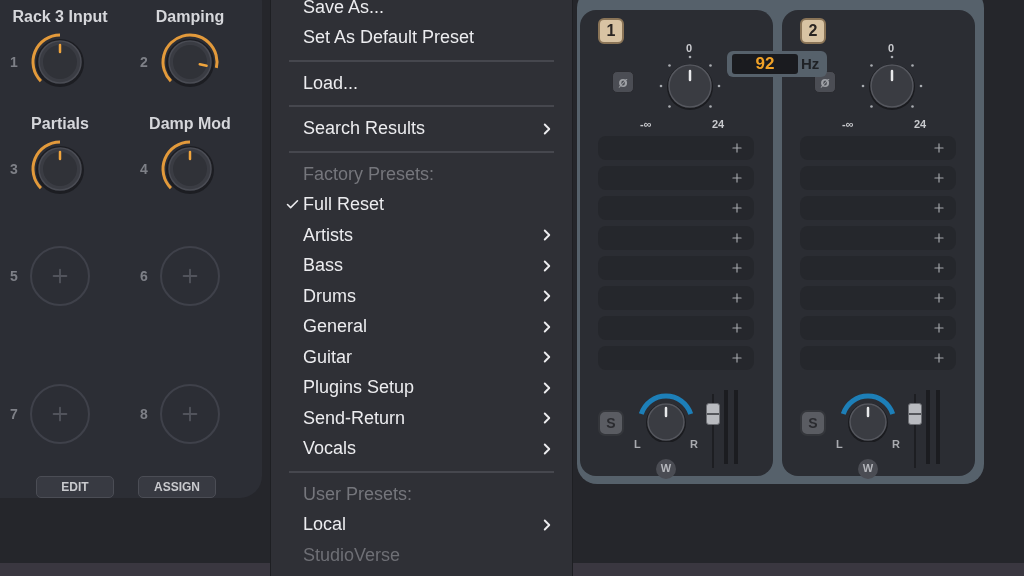 This screenshot has height=576, width=1024. What do you see at coordinates (14, 414) in the screenshot?
I see `knob-number: 7` at bounding box center [14, 414].